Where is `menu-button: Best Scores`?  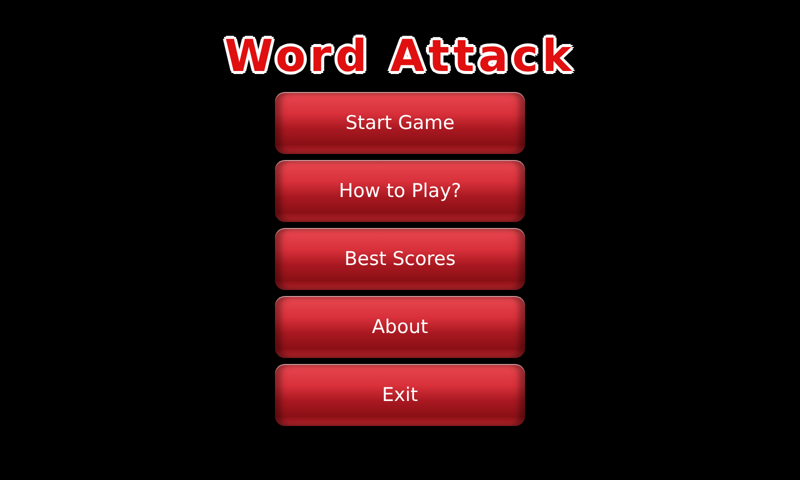 menu-button: Best Scores is located at coordinates (400, 259).